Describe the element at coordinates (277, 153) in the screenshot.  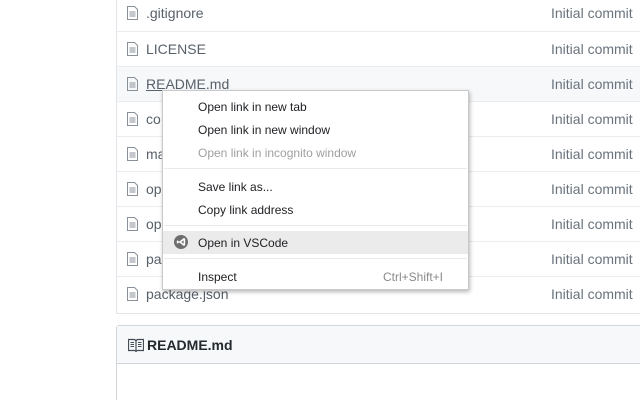
I see `menu-item-label: Open link in incognito window` at that location.